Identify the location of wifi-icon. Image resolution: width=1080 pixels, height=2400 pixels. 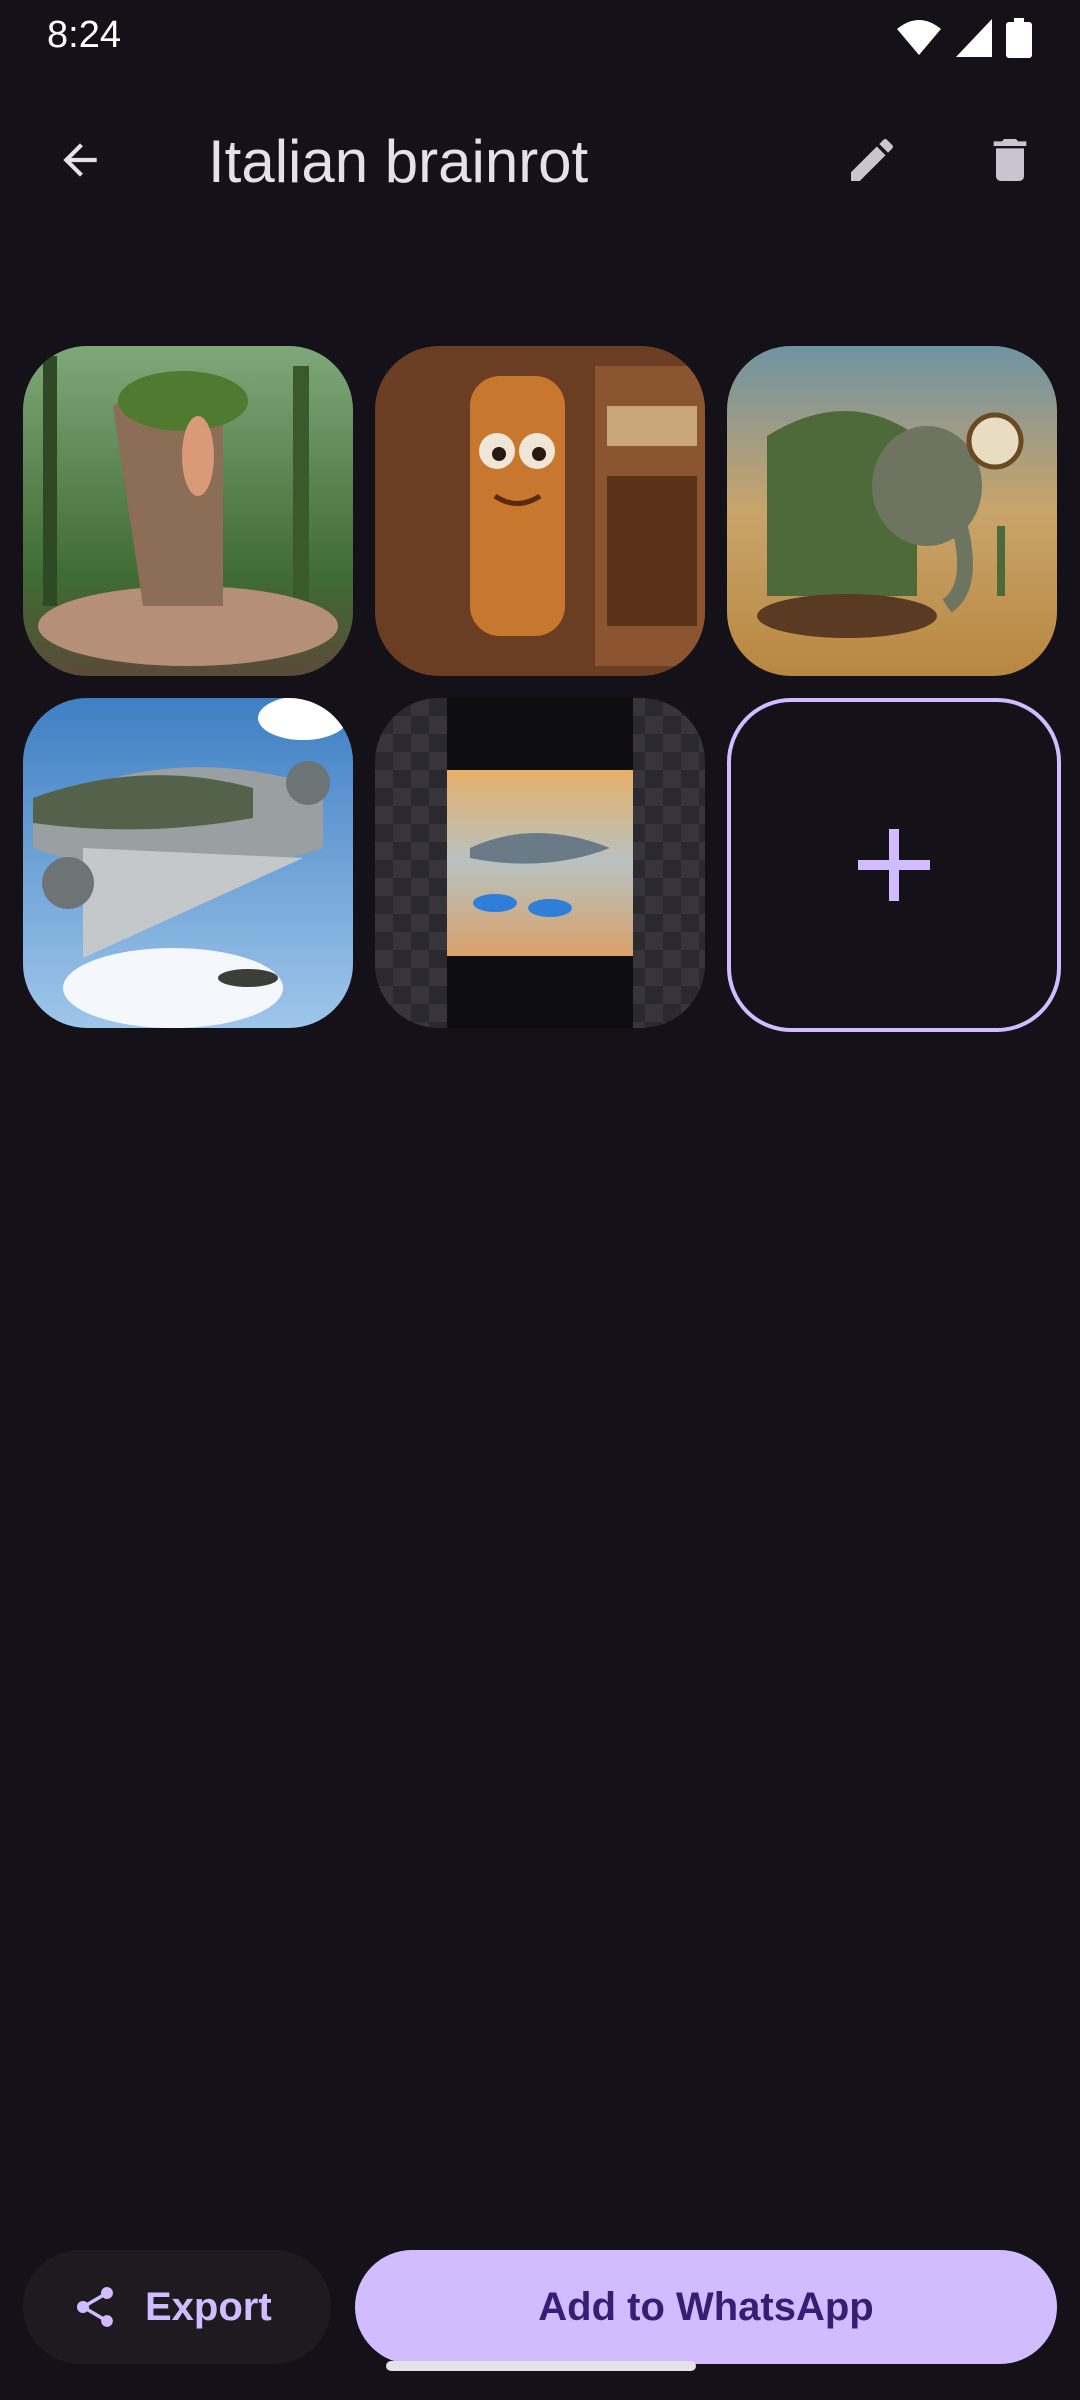
(919, 37).